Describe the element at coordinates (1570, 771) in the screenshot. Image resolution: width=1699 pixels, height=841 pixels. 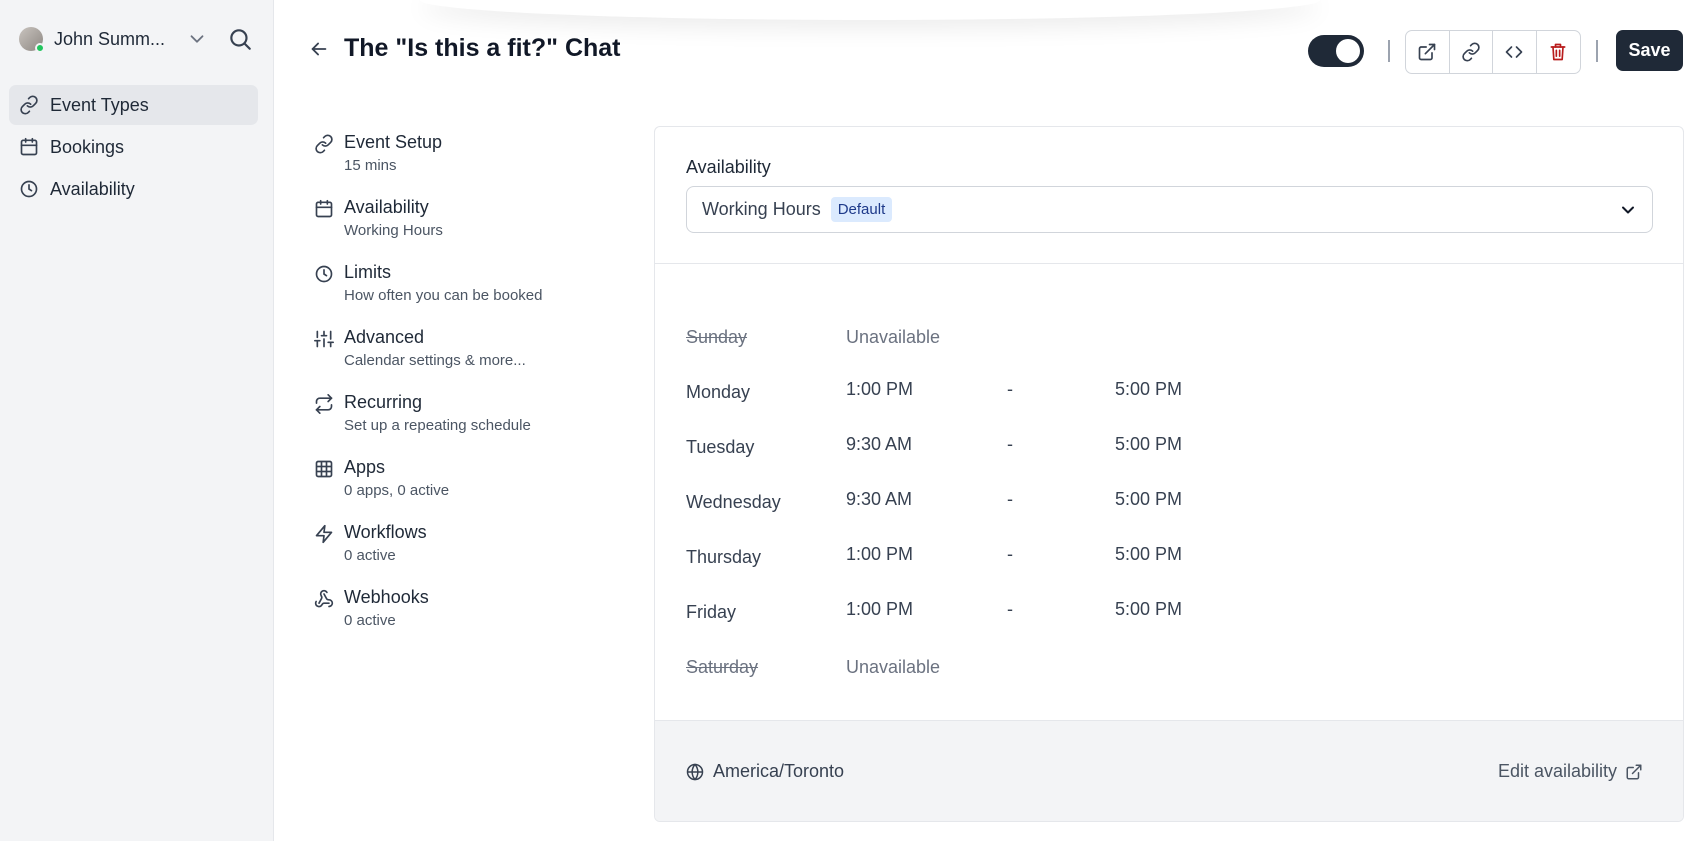
I see `edit-availability-link: Edit availability` at that location.